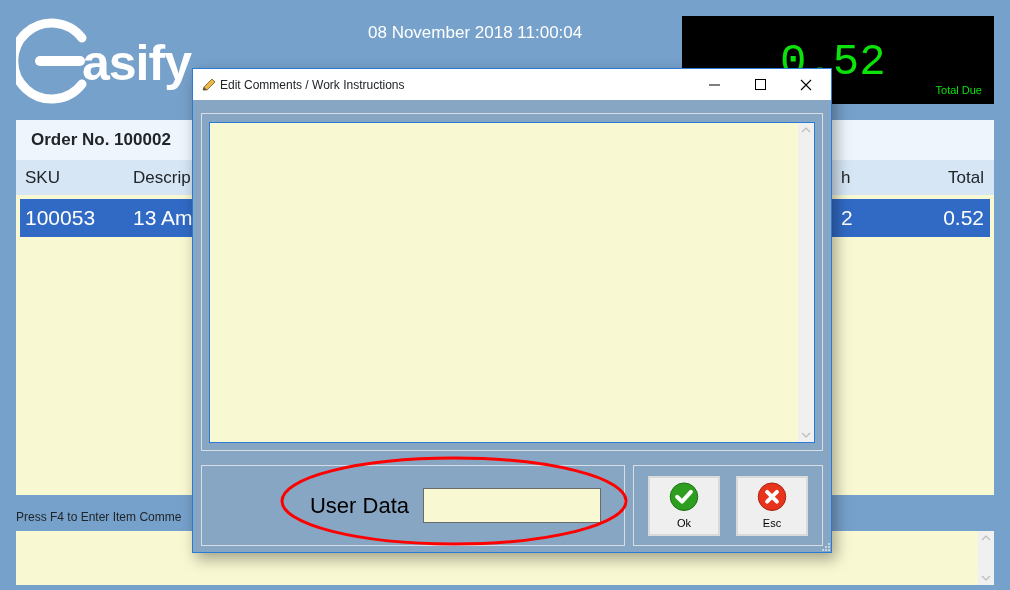 Image resolution: width=1010 pixels, height=590 pixels. What do you see at coordinates (60, 218) in the screenshot?
I see `table-cell-text: 100053` at bounding box center [60, 218].